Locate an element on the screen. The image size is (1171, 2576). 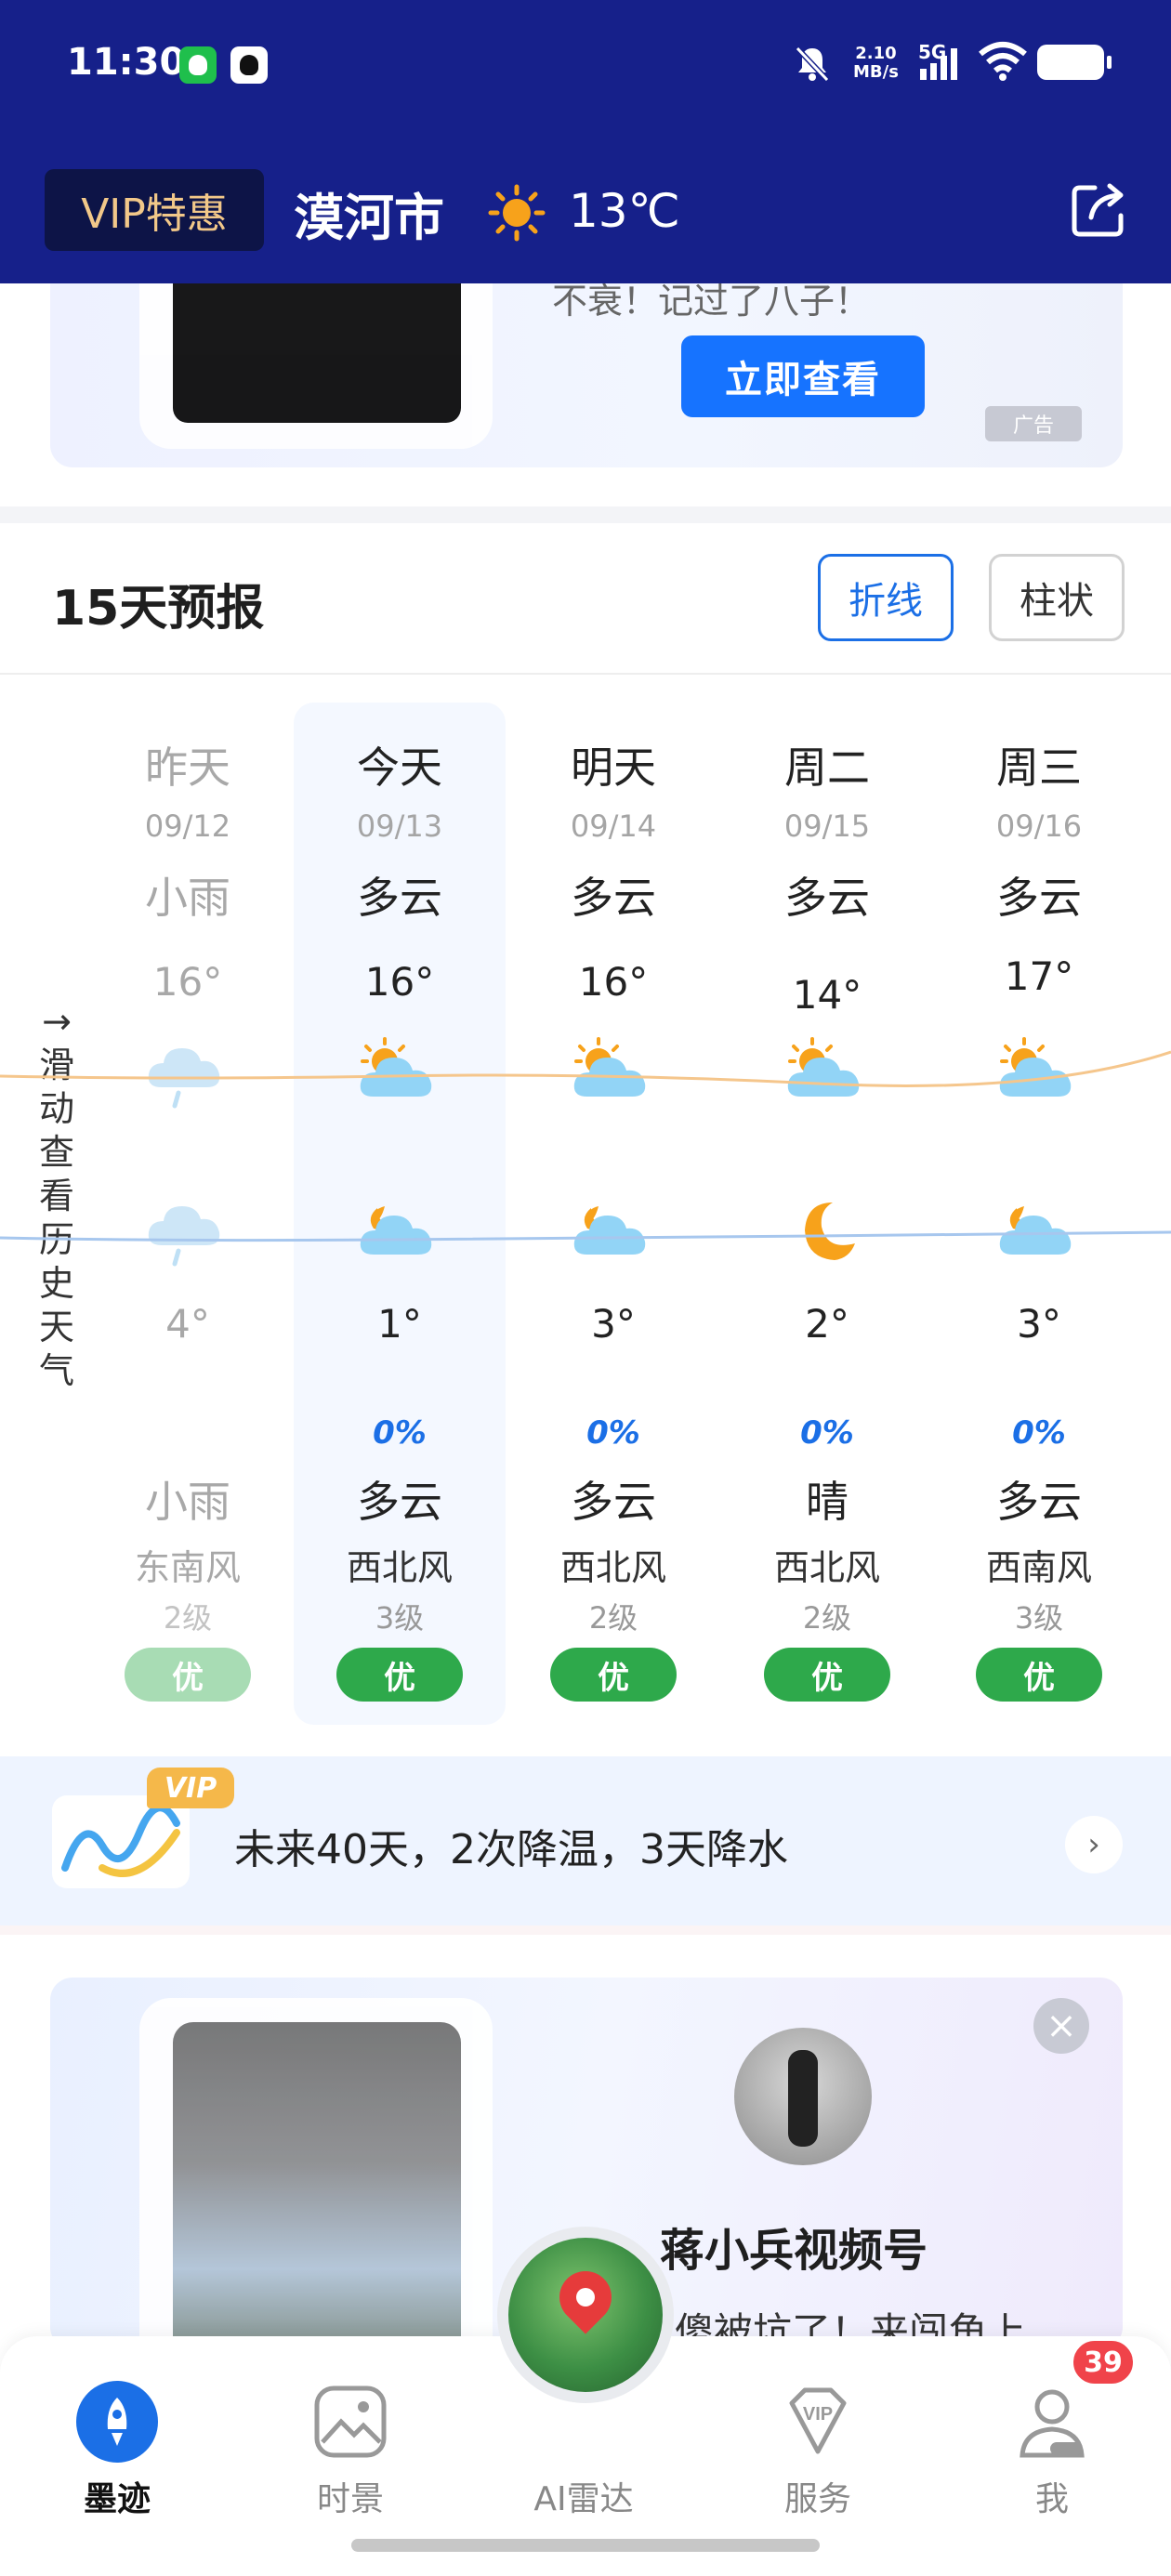
qq-icon is located at coordinates (249, 65).